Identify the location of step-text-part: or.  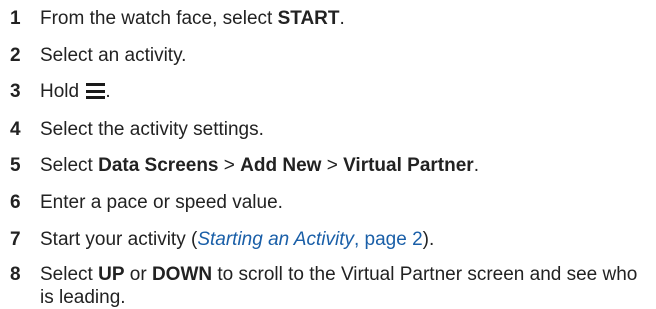
(138, 274).